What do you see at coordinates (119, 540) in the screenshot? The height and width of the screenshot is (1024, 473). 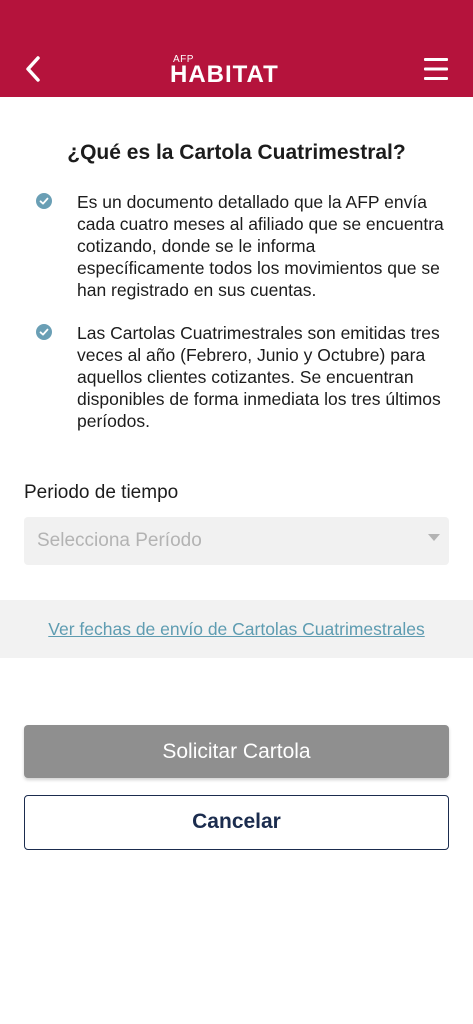 I see `period-select-value: Selecciona Período` at bounding box center [119, 540].